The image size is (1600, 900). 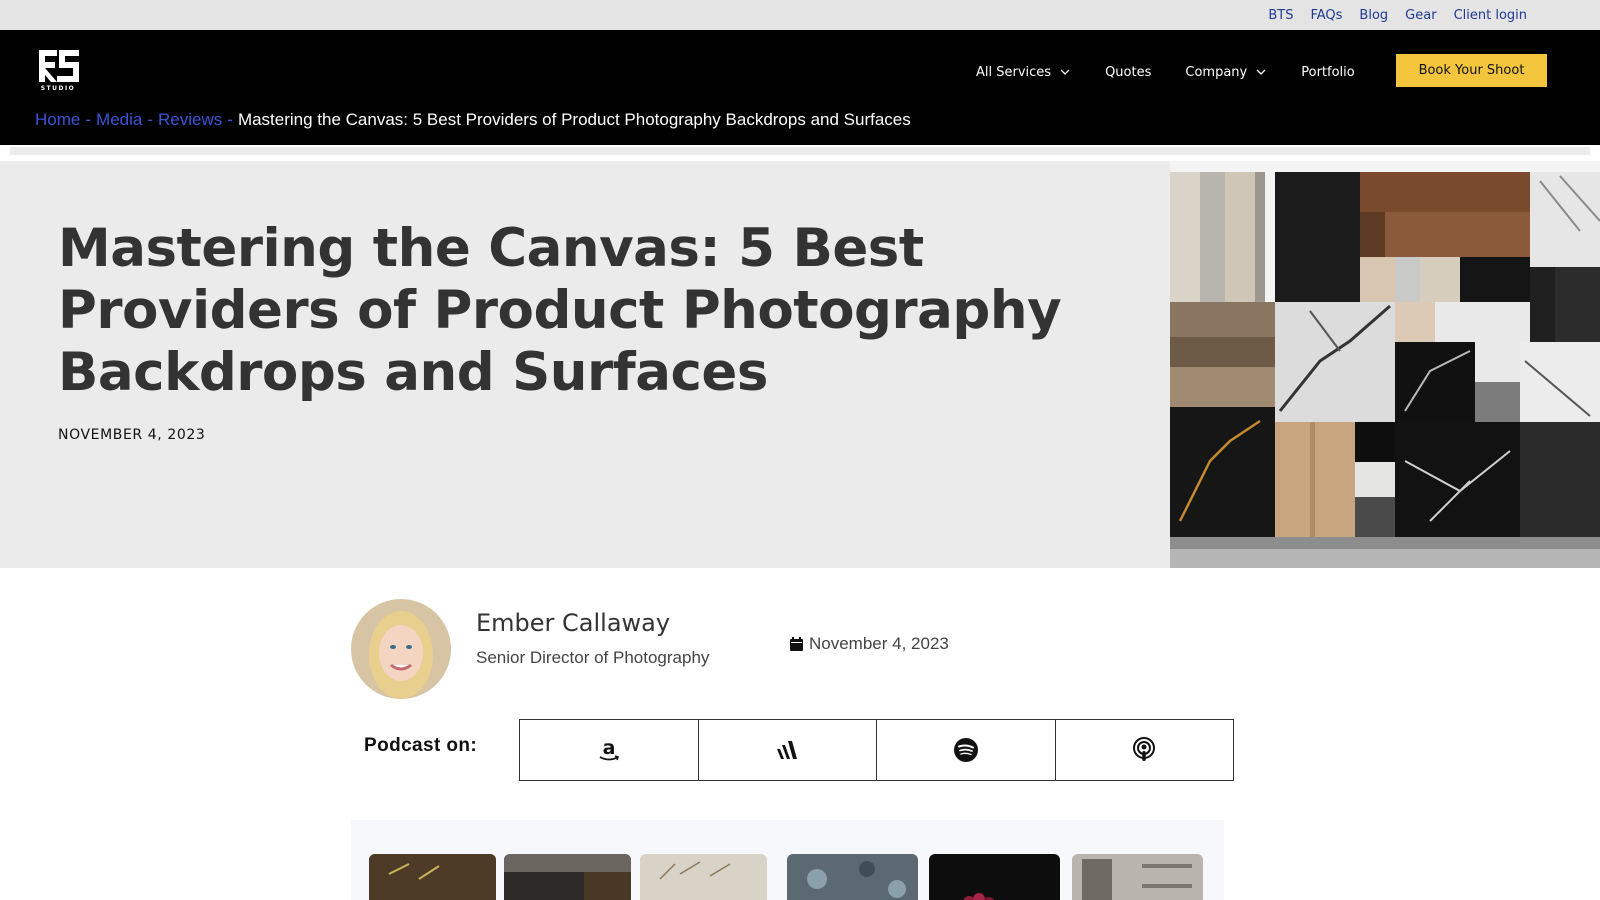 I want to click on amazon-music-button: a, so click(x=609, y=750).